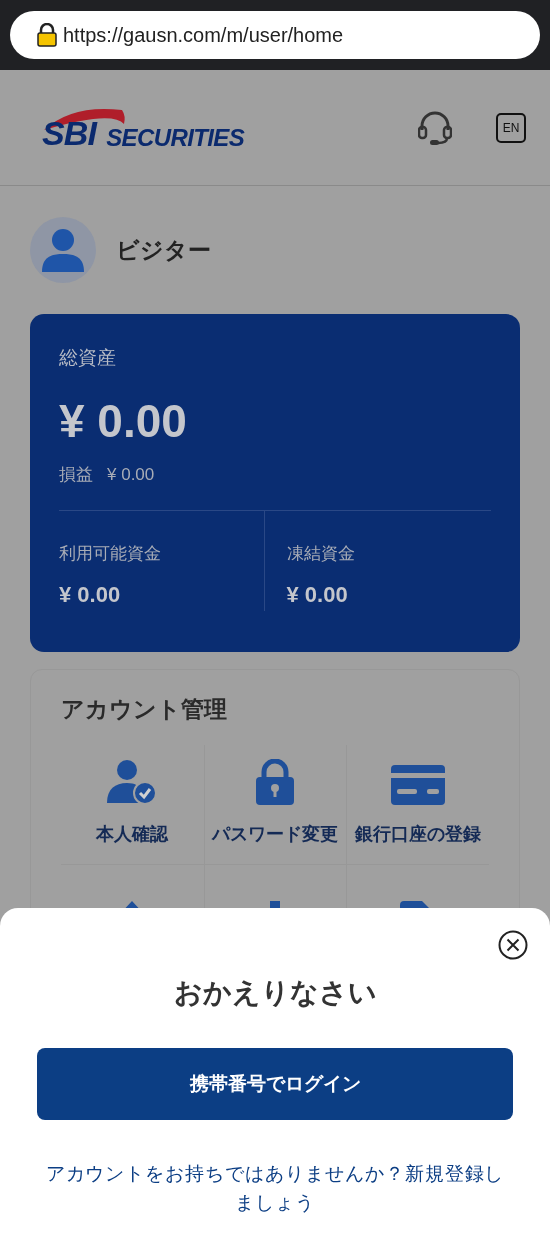 This screenshot has width=550, height=1260. I want to click on language-button: EN, so click(511, 127).